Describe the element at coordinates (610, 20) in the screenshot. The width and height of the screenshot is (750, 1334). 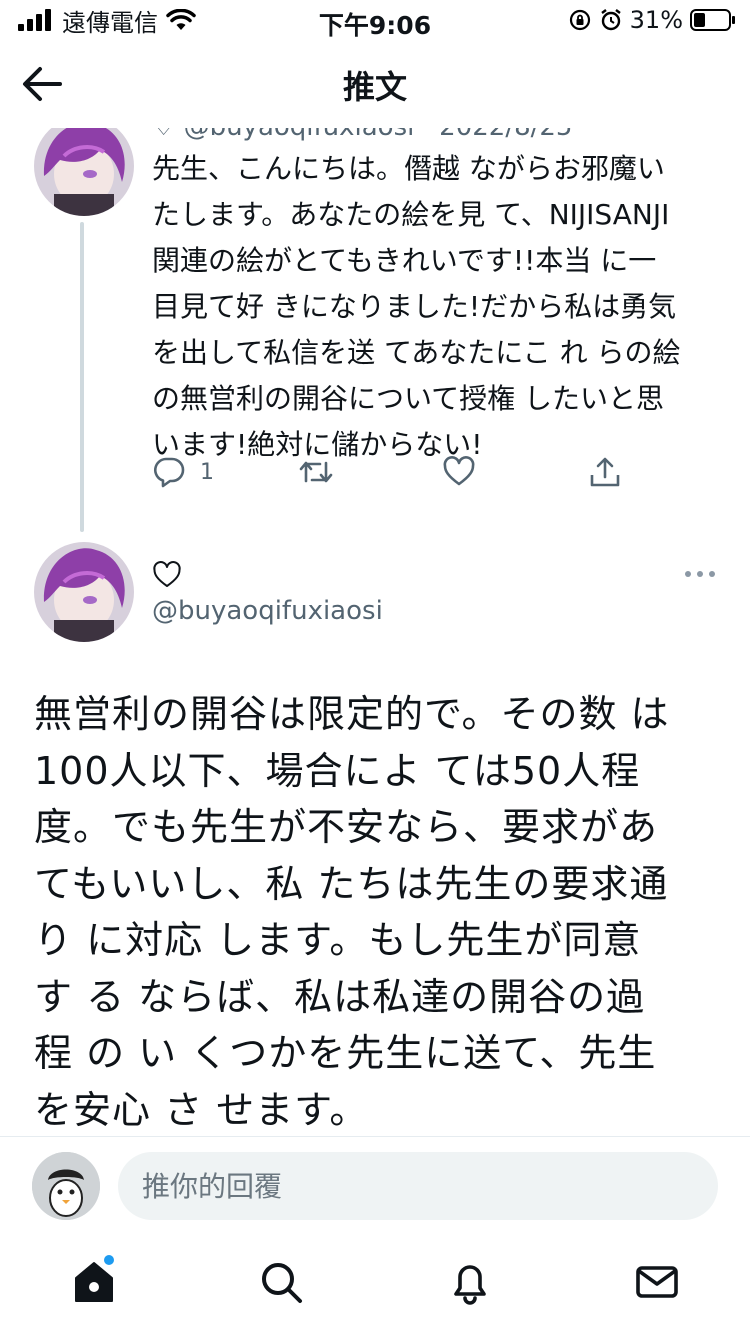
I see `alarm-icon` at that location.